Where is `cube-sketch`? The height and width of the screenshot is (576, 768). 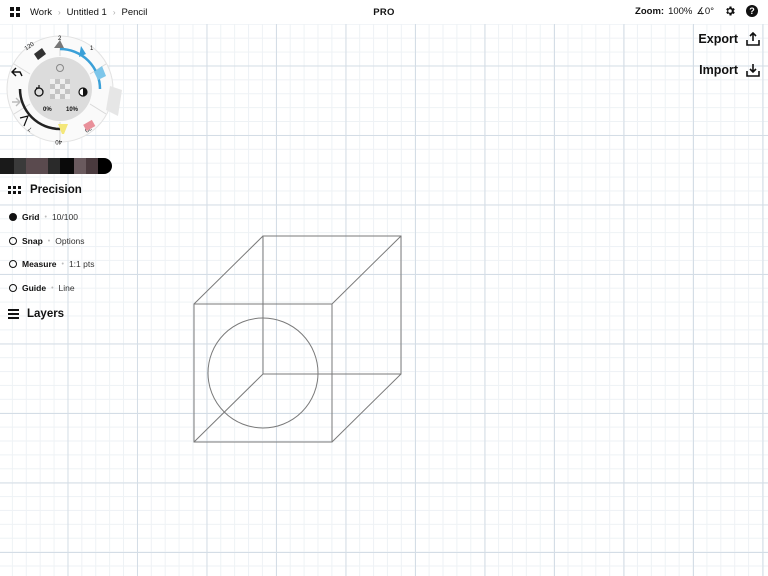 cube-sketch is located at coordinates (297, 339).